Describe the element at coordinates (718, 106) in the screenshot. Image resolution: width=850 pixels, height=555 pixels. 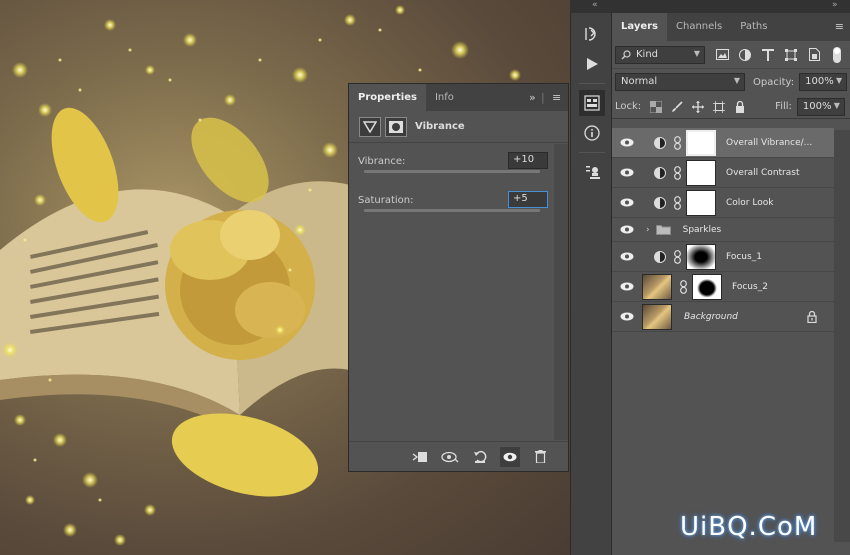
I see `lock-artboard-icon` at that location.